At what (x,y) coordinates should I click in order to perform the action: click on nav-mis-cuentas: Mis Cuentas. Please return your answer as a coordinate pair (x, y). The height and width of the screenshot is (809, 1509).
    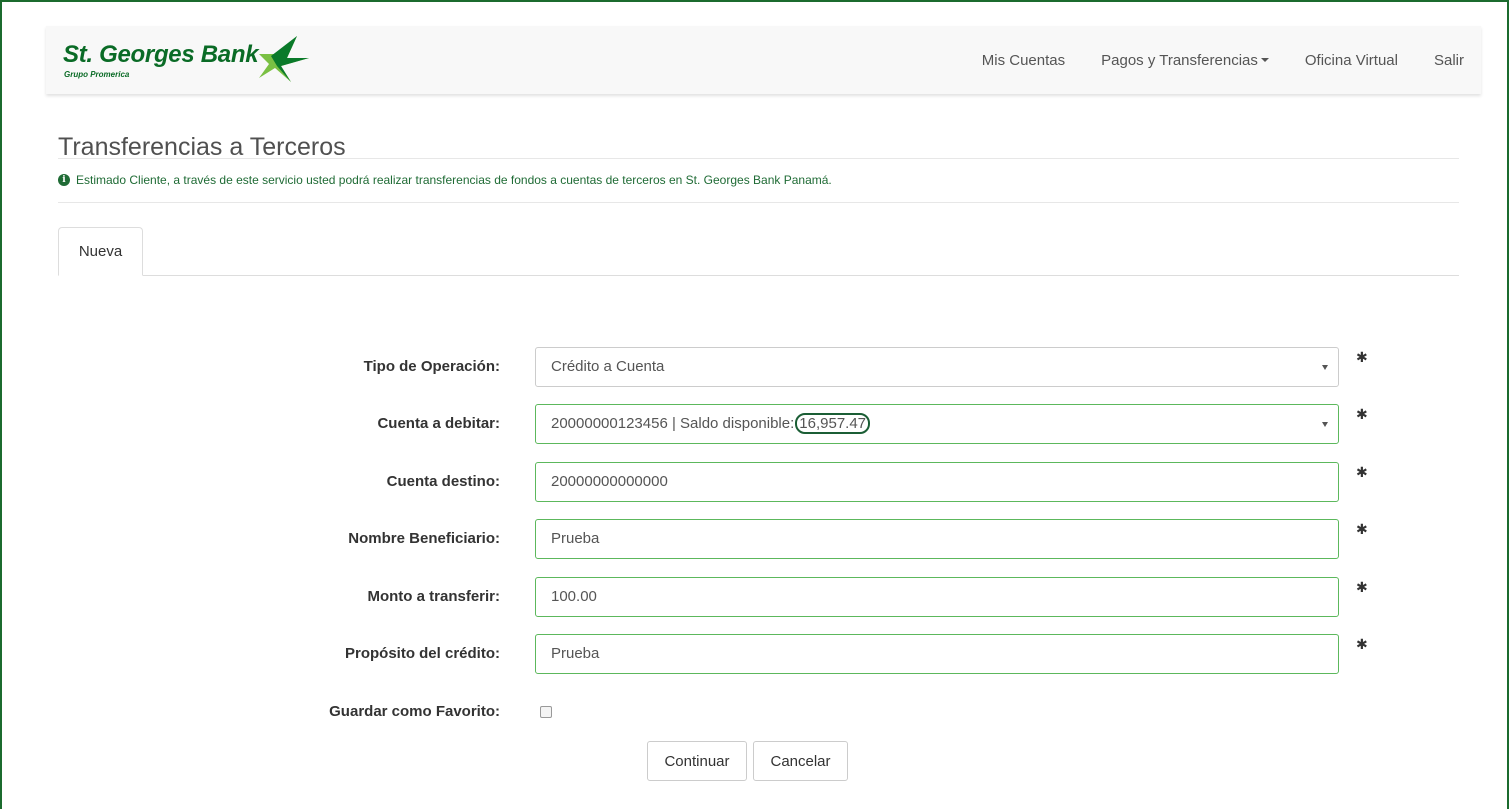
    Looking at the image, I should click on (1023, 60).